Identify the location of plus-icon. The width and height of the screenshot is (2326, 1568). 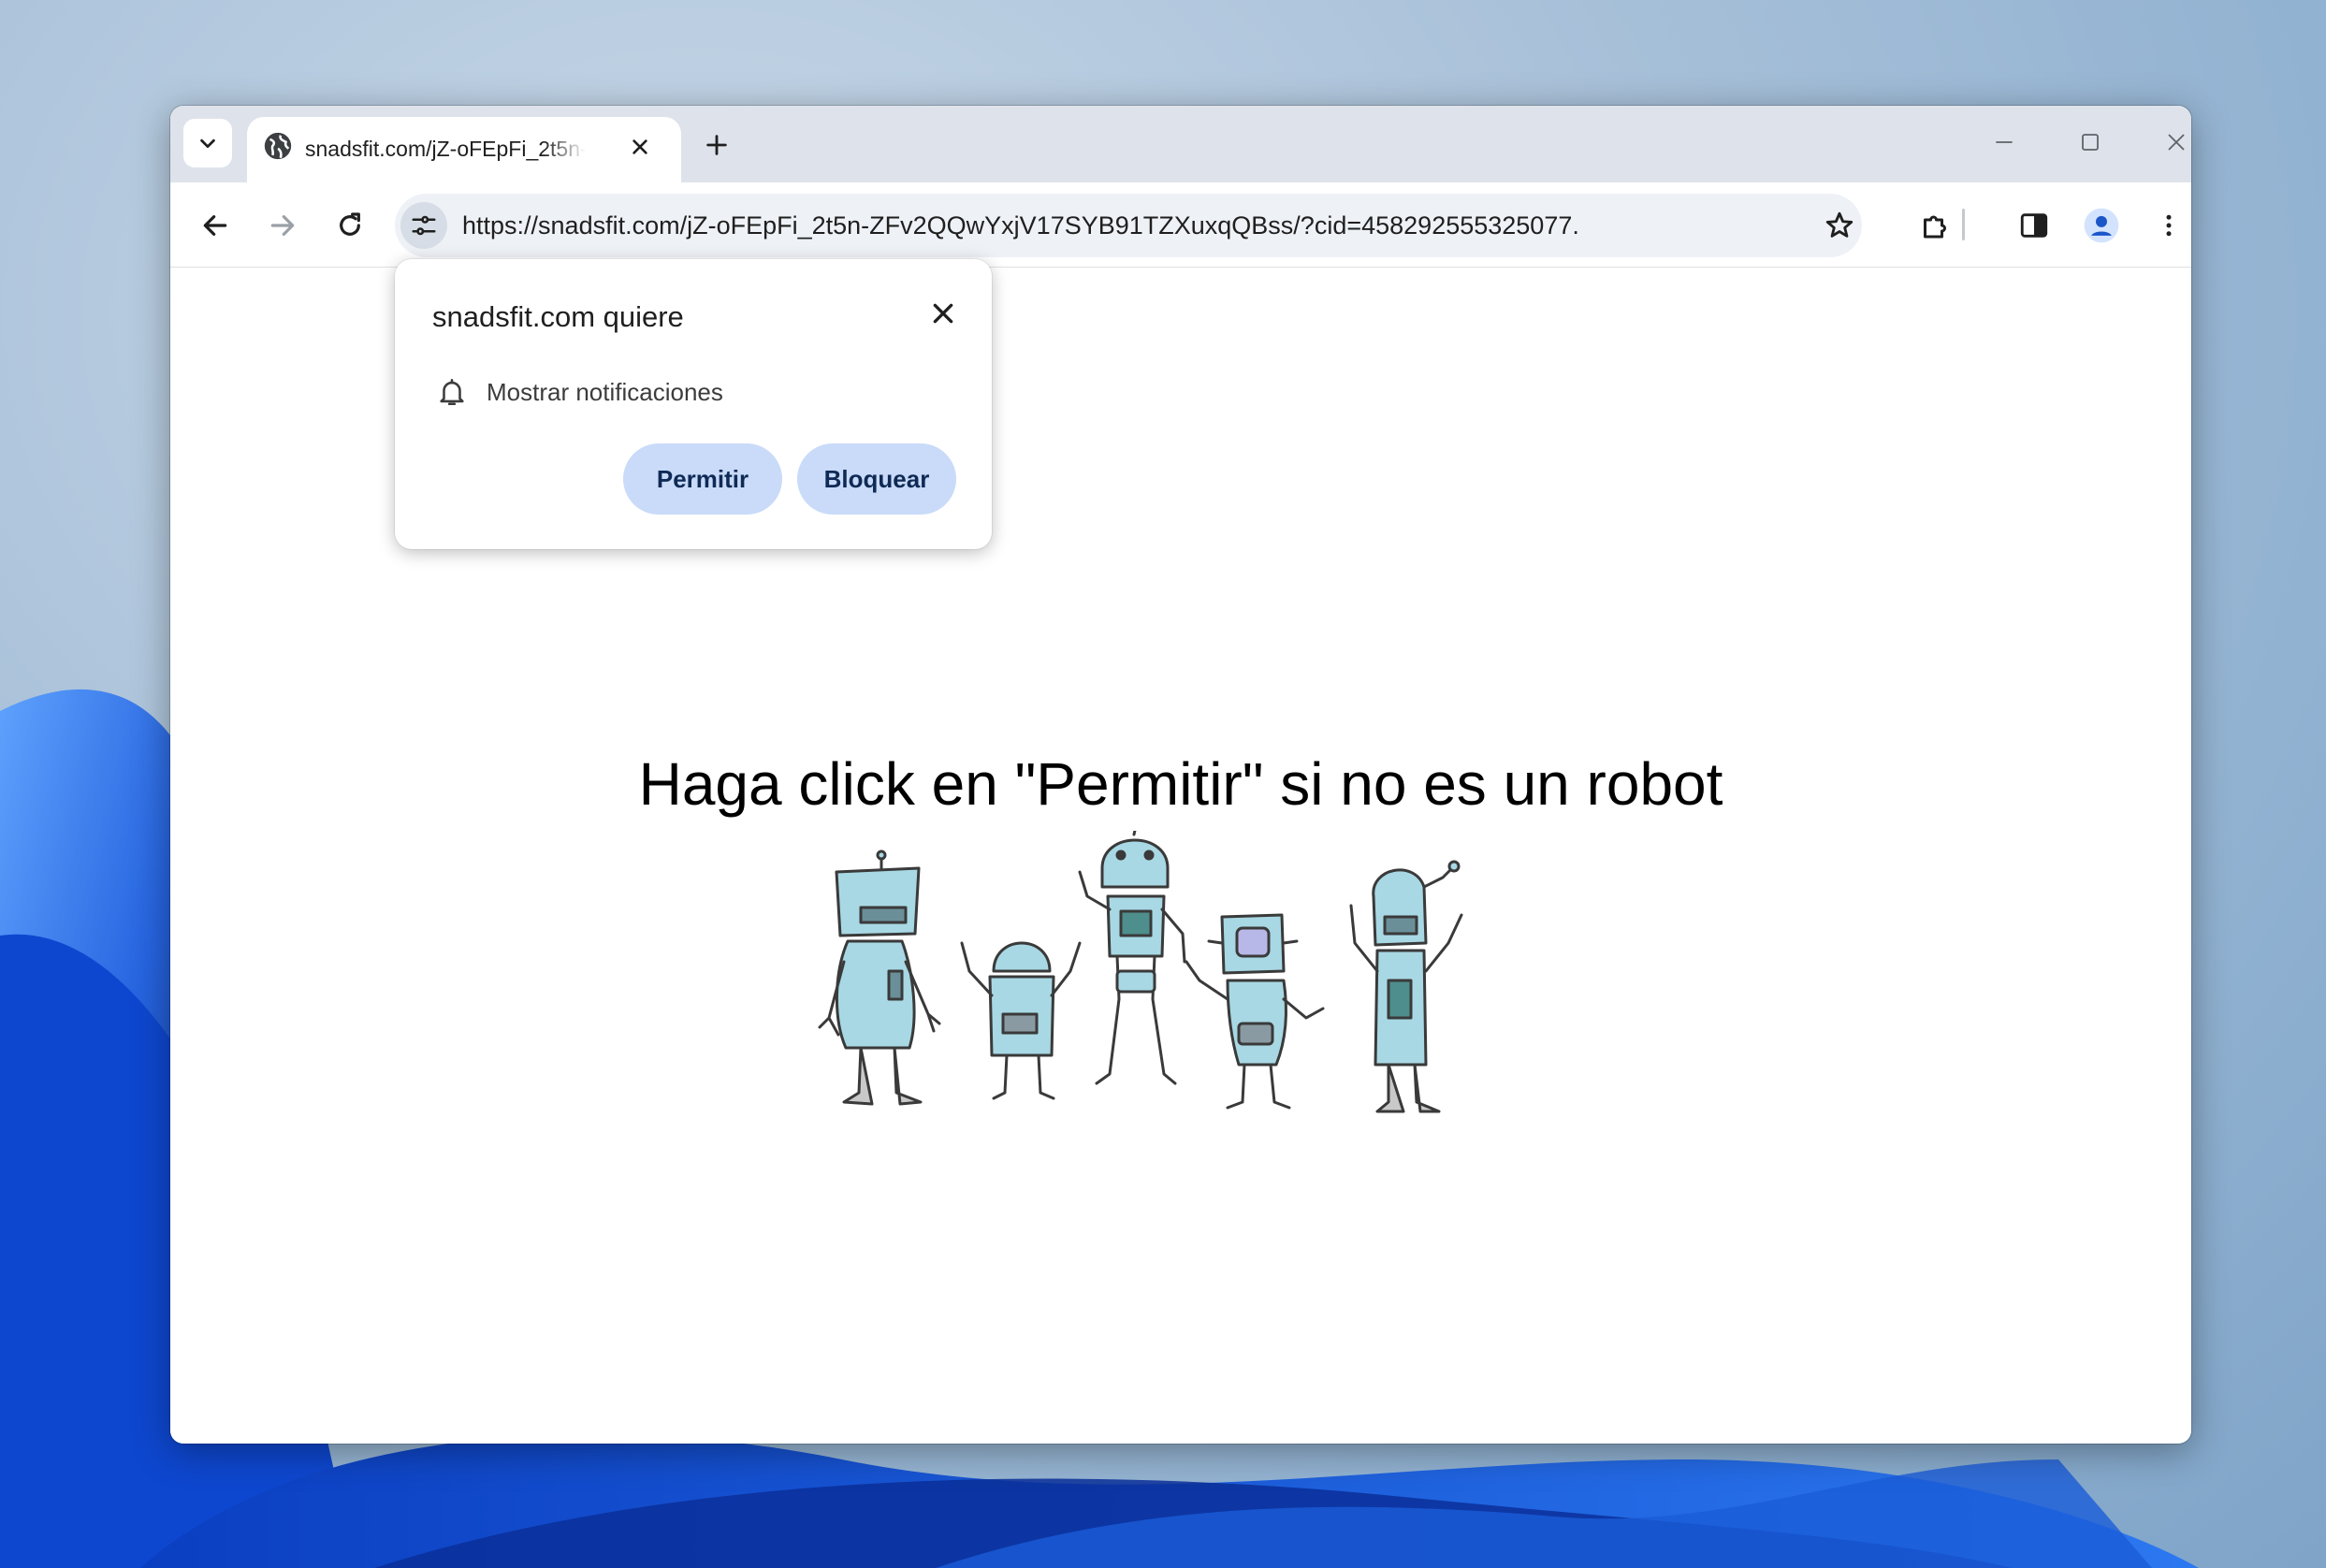
(716, 145).